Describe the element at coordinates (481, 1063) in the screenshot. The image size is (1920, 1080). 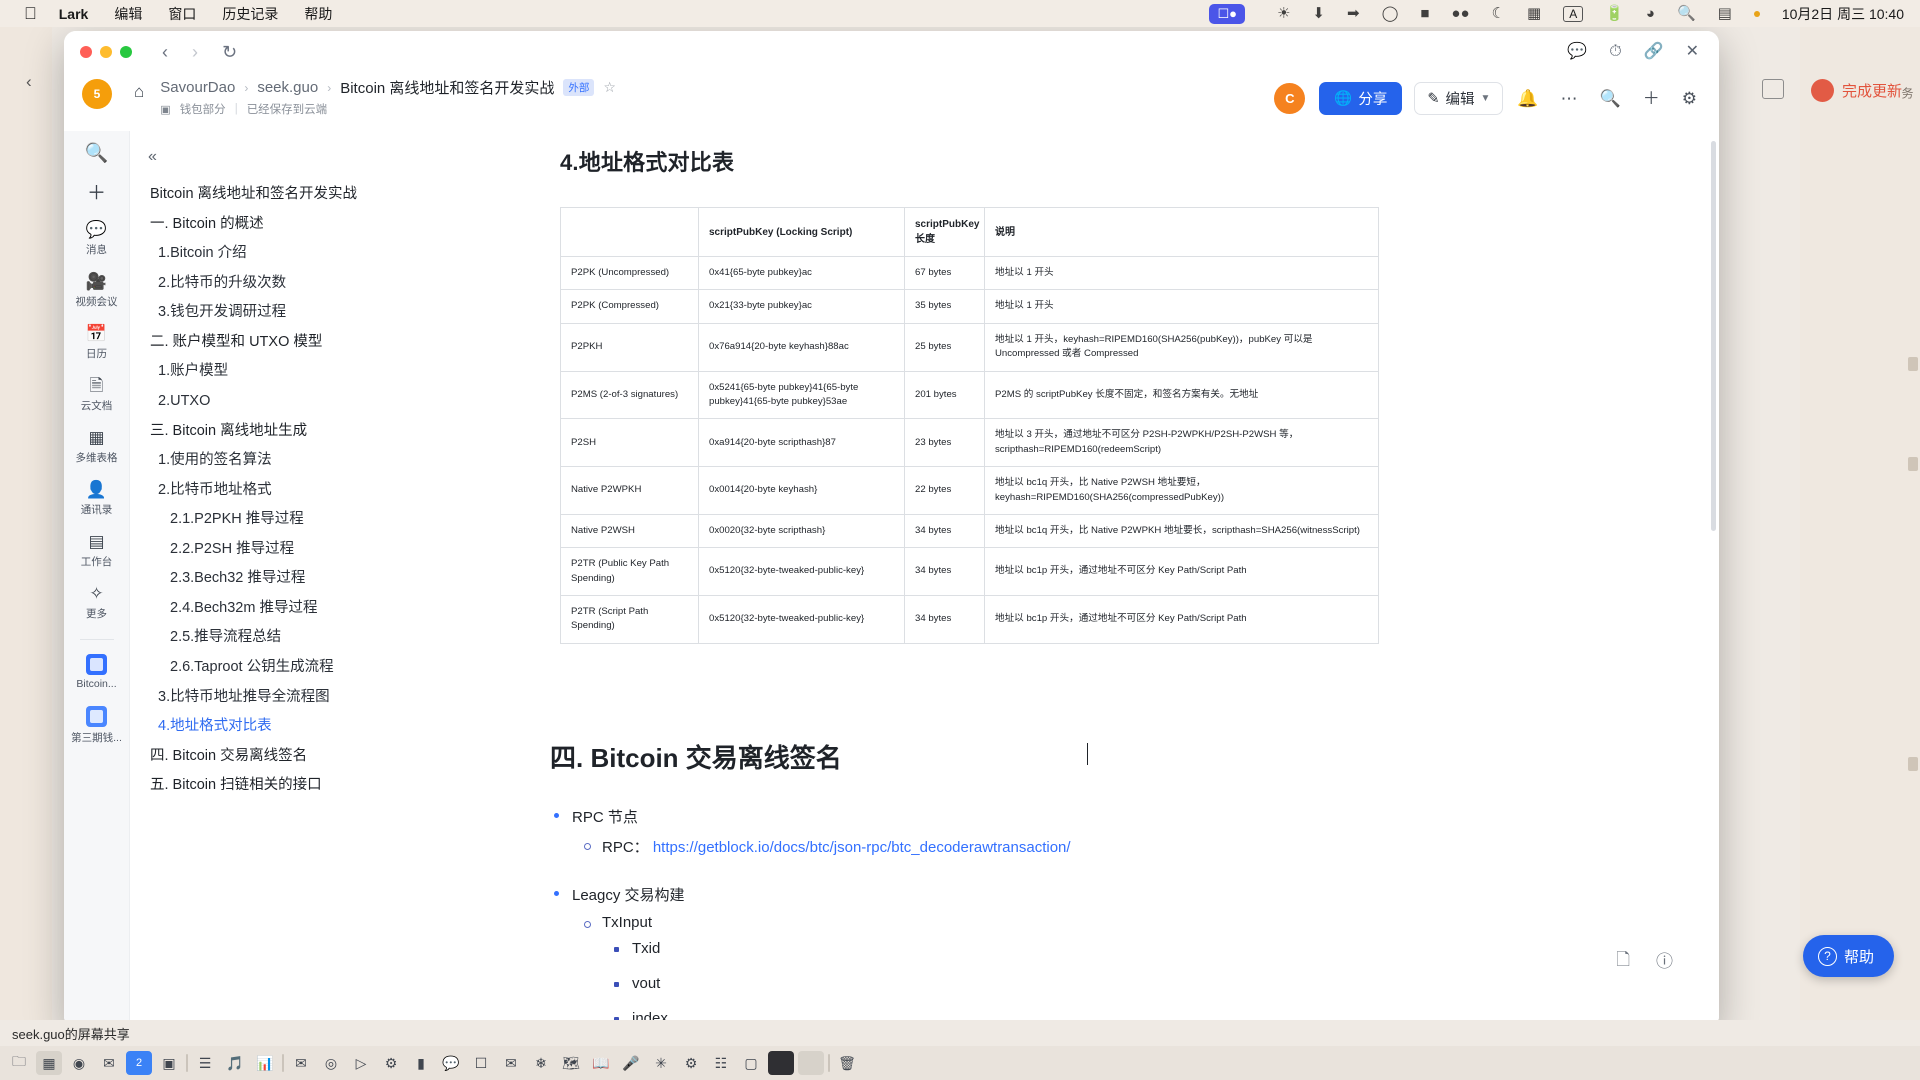
I see `dock-item-preview: ☐` at that location.